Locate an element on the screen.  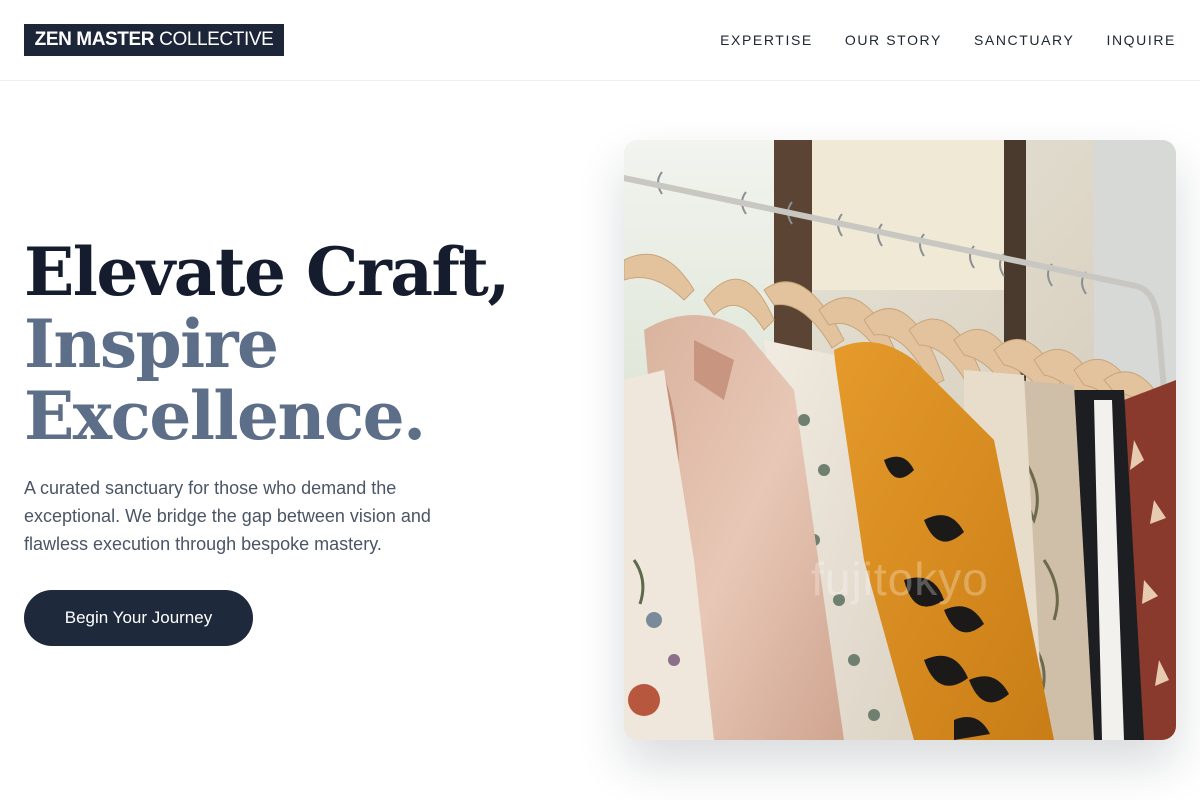
logo-strong-text: ZEN MASTER is located at coordinates (94, 39).